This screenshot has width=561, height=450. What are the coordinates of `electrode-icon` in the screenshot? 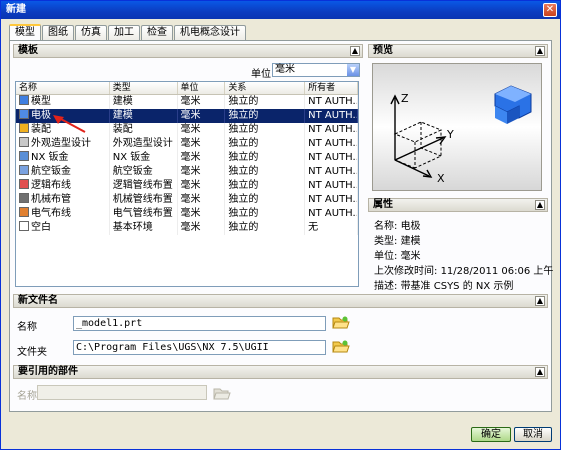 It's located at (24, 114).